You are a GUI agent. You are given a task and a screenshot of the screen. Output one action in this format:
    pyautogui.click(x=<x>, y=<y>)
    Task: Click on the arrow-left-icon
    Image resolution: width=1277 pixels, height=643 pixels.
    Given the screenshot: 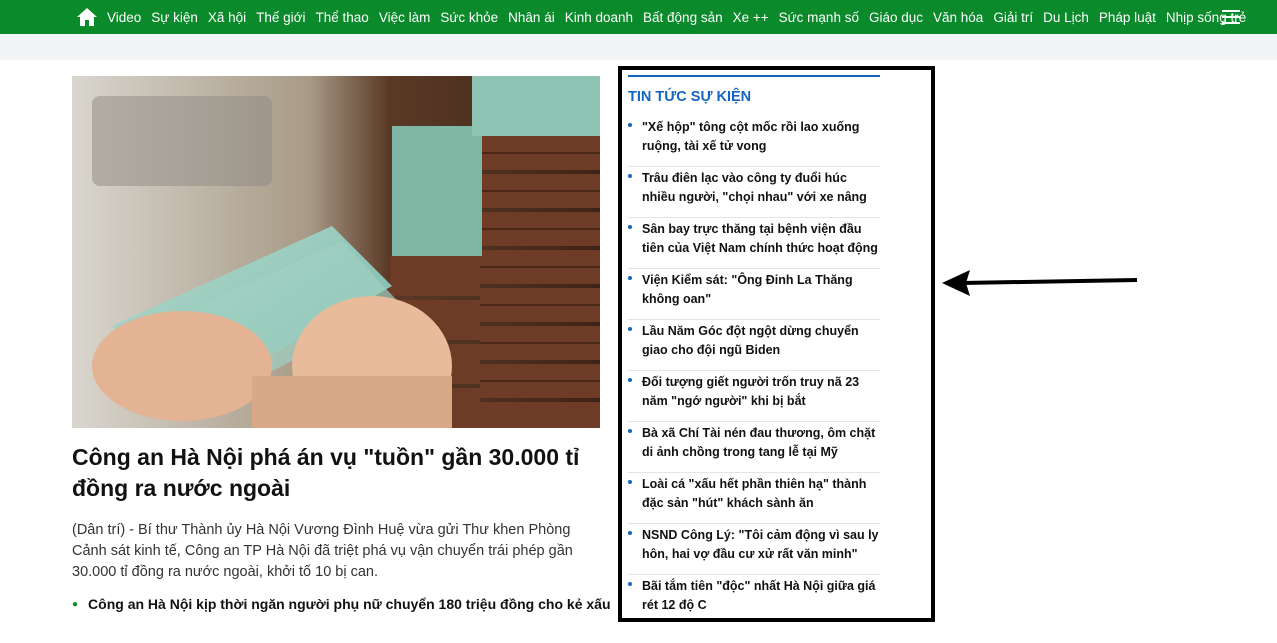 What is the action you would take?
    pyautogui.click(x=1040, y=283)
    